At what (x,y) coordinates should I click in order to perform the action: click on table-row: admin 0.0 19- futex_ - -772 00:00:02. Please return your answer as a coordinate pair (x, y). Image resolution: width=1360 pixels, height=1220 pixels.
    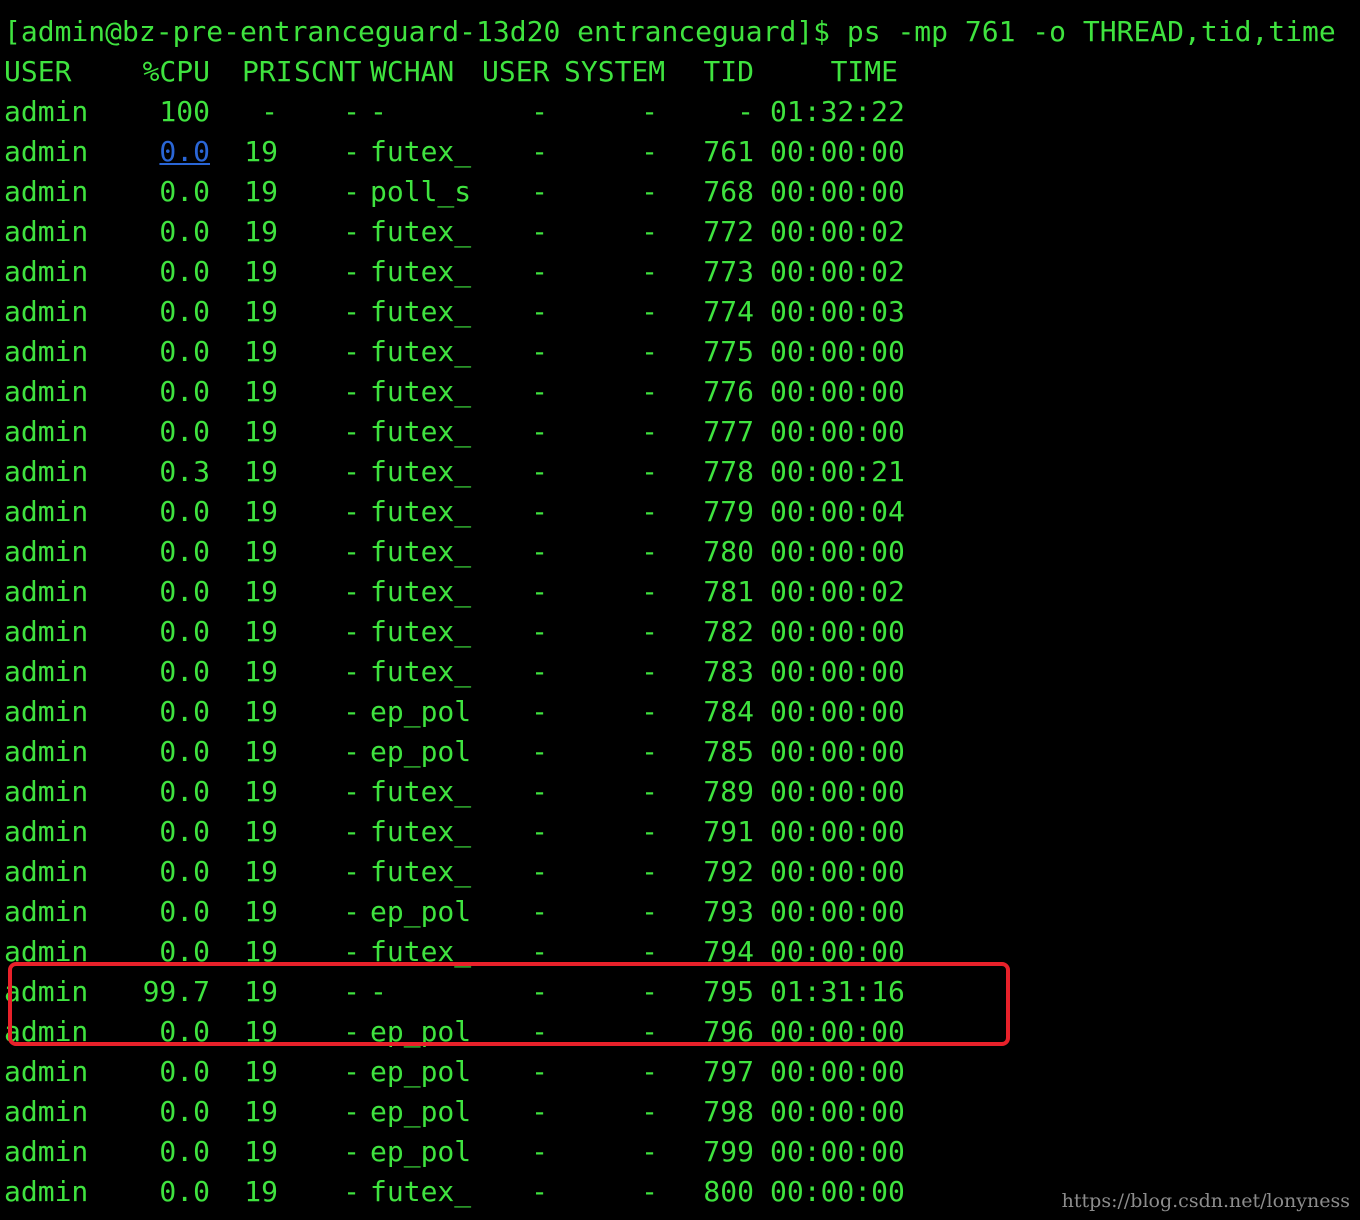
    Looking at the image, I should click on (474, 232).